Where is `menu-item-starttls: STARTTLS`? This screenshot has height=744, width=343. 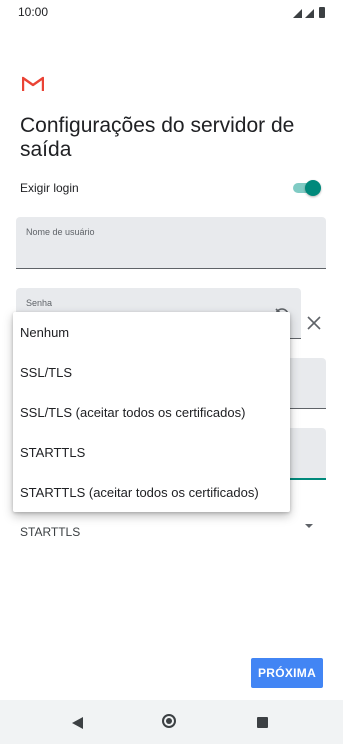 menu-item-starttls: STARTTLS is located at coordinates (151, 452).